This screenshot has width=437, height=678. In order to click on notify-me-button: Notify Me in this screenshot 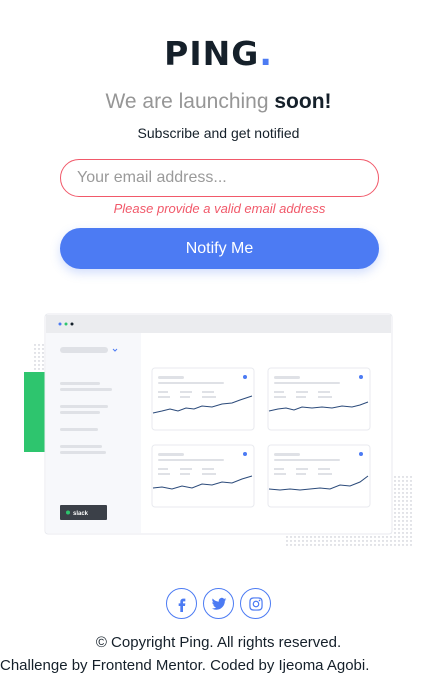, I will do `click(219, 248)`.